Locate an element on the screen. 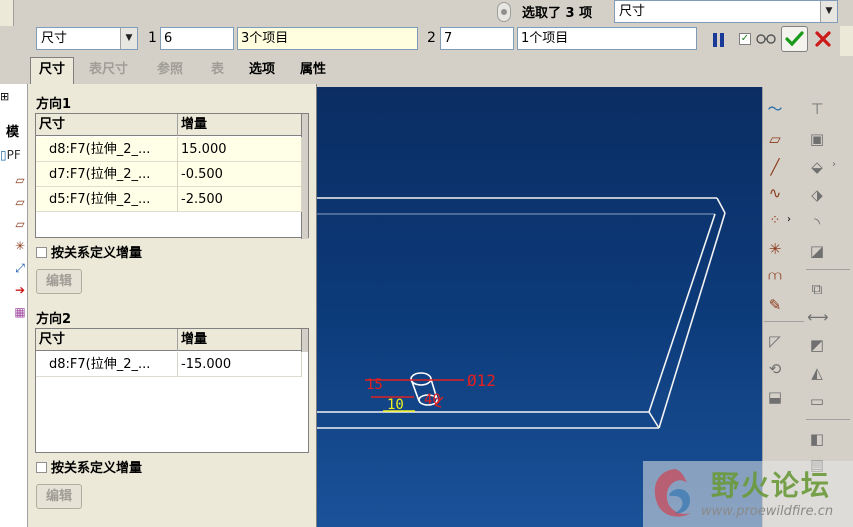 Image resolution: width=853 pixels, height=527 pixels. round-icon: ◝ is located at coordinates (817, 223).